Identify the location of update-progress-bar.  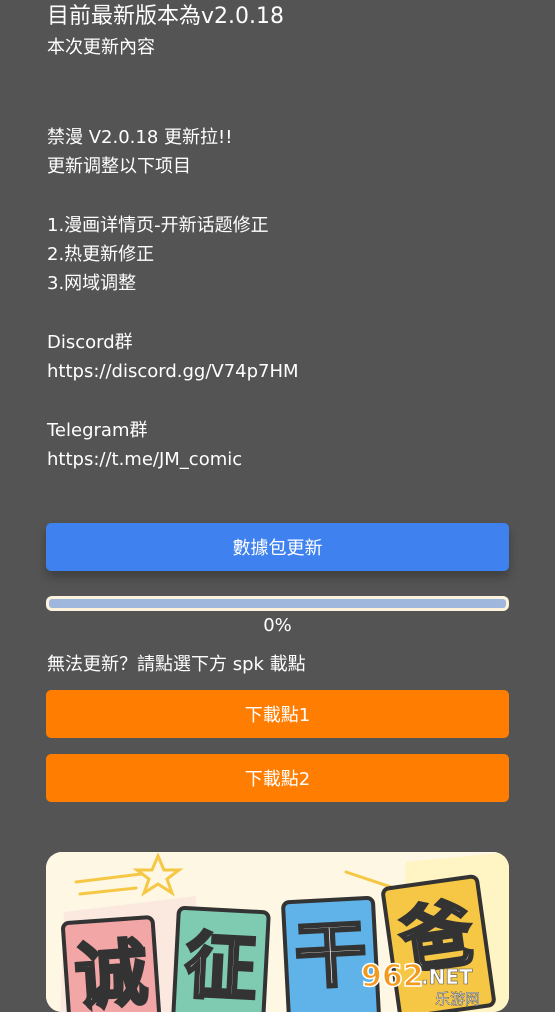
(277, 603).